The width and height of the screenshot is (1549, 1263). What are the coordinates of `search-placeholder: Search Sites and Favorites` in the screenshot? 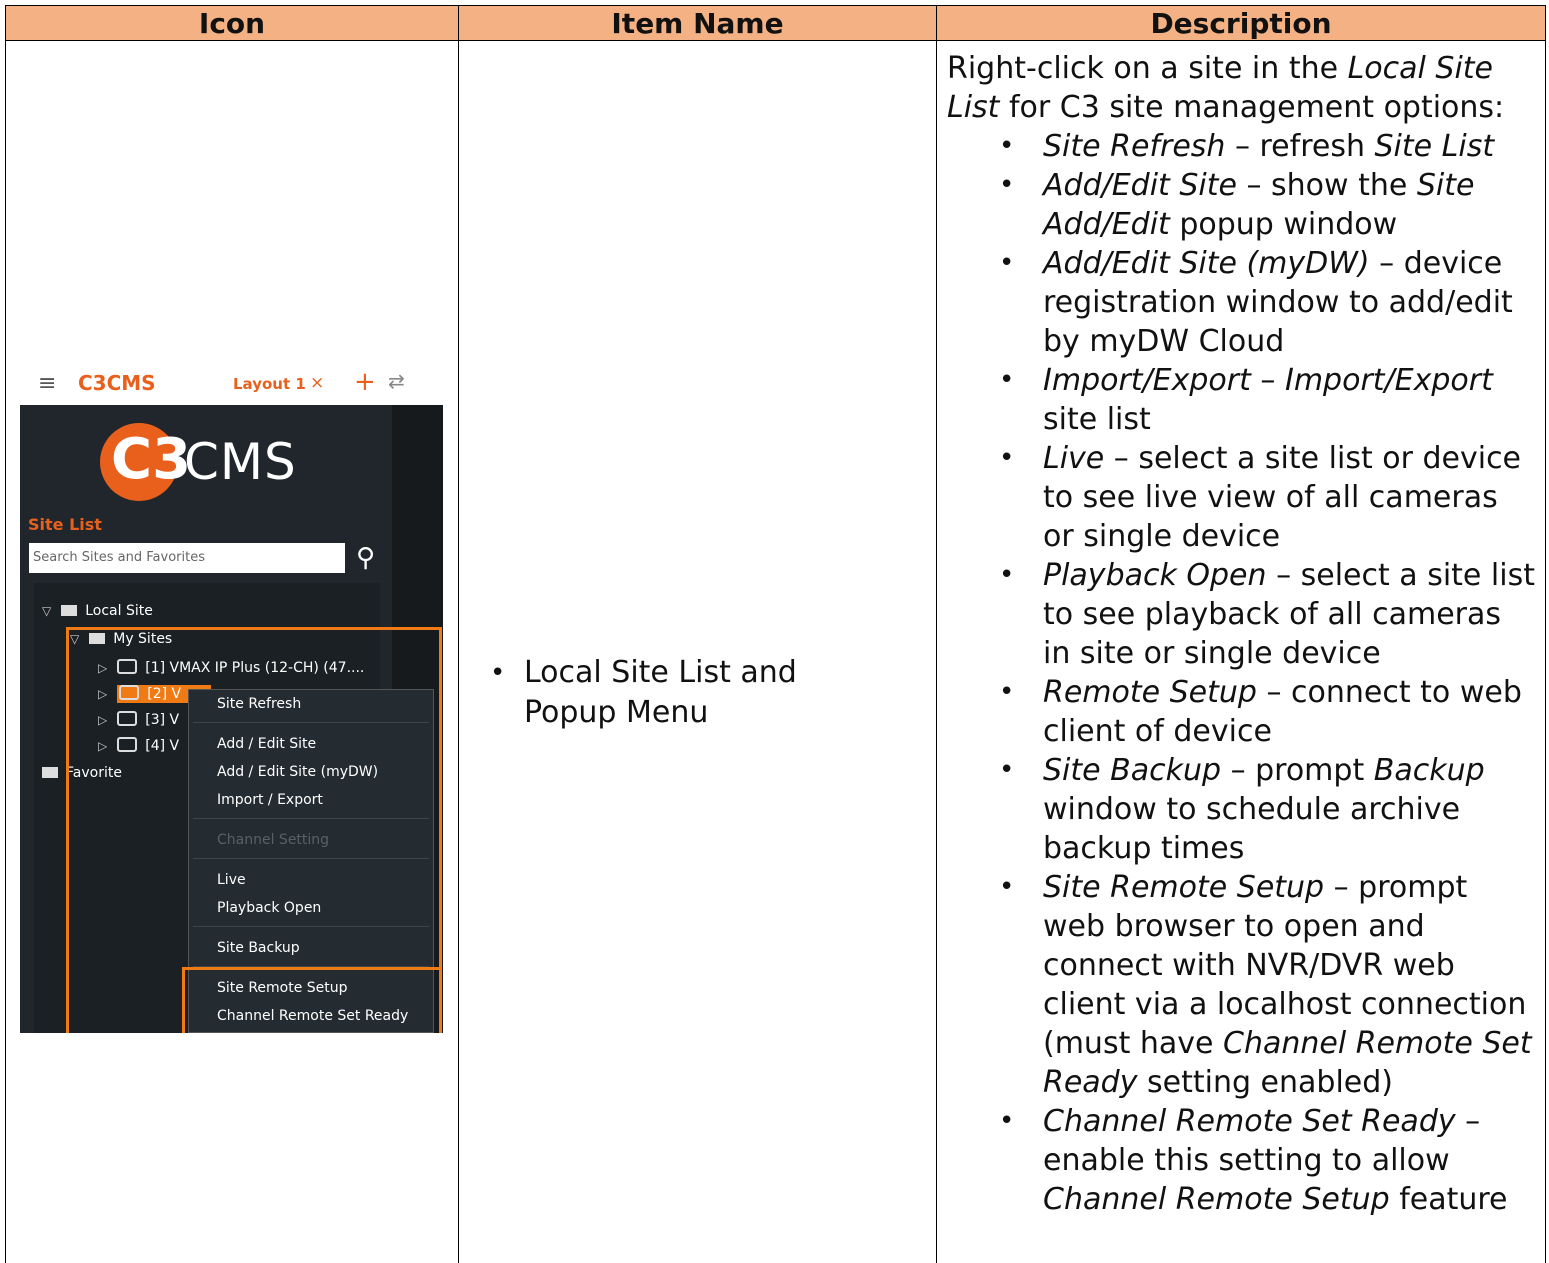 It's located at (119, 557).